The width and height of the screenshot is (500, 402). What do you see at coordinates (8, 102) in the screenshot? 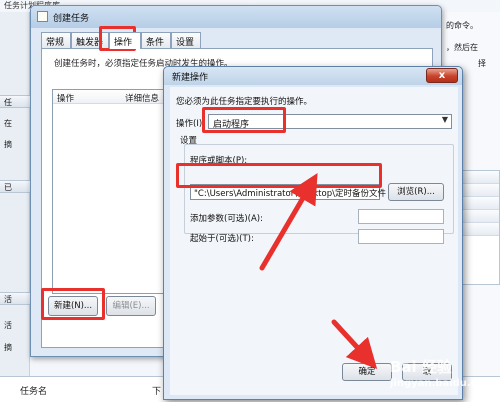
I see `side-label: 任` at bounding box center [8, 102].